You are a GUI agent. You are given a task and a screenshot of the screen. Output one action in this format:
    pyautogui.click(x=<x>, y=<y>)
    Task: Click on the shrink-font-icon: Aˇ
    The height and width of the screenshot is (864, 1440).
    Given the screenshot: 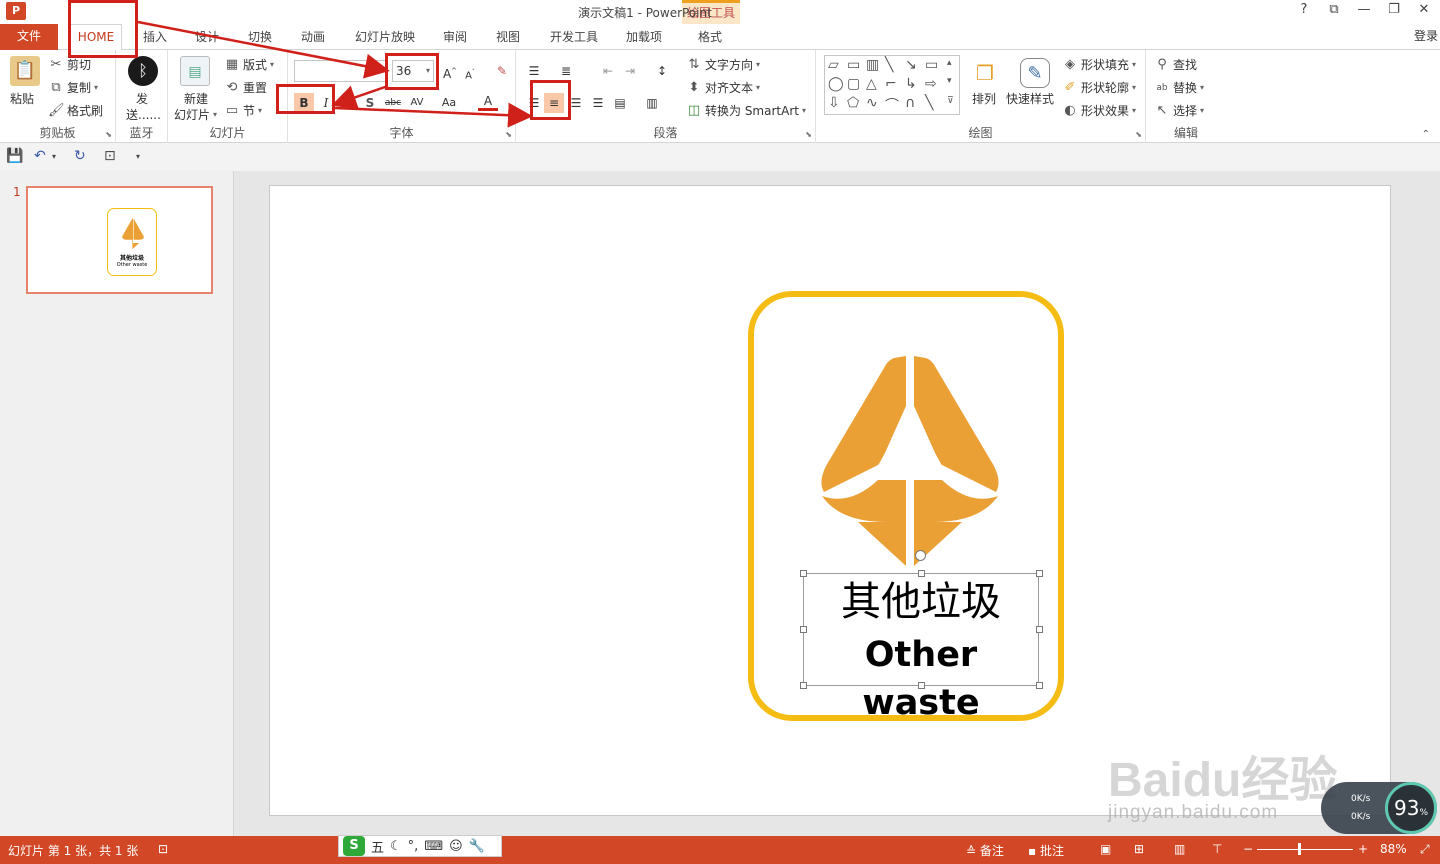 What is the action you would take?
    pyautogui.click(x=470, y=73)
    